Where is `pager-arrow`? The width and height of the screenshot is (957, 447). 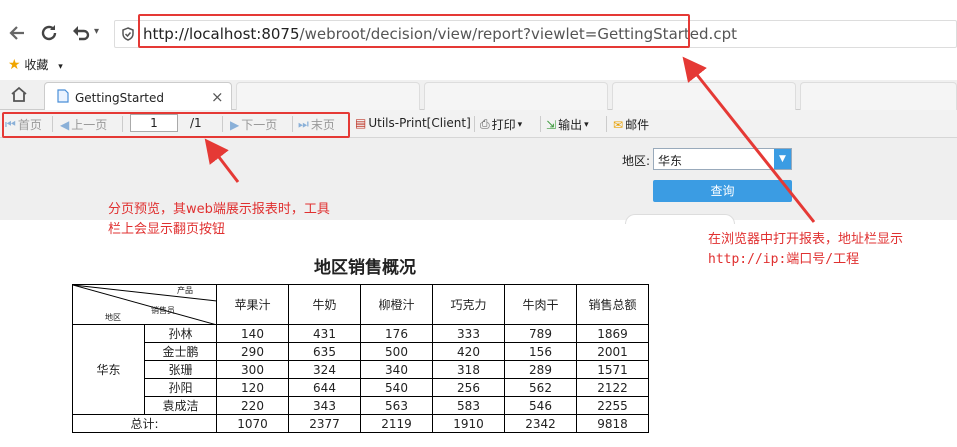 pager-arrow is located at coordinates (222, 160).